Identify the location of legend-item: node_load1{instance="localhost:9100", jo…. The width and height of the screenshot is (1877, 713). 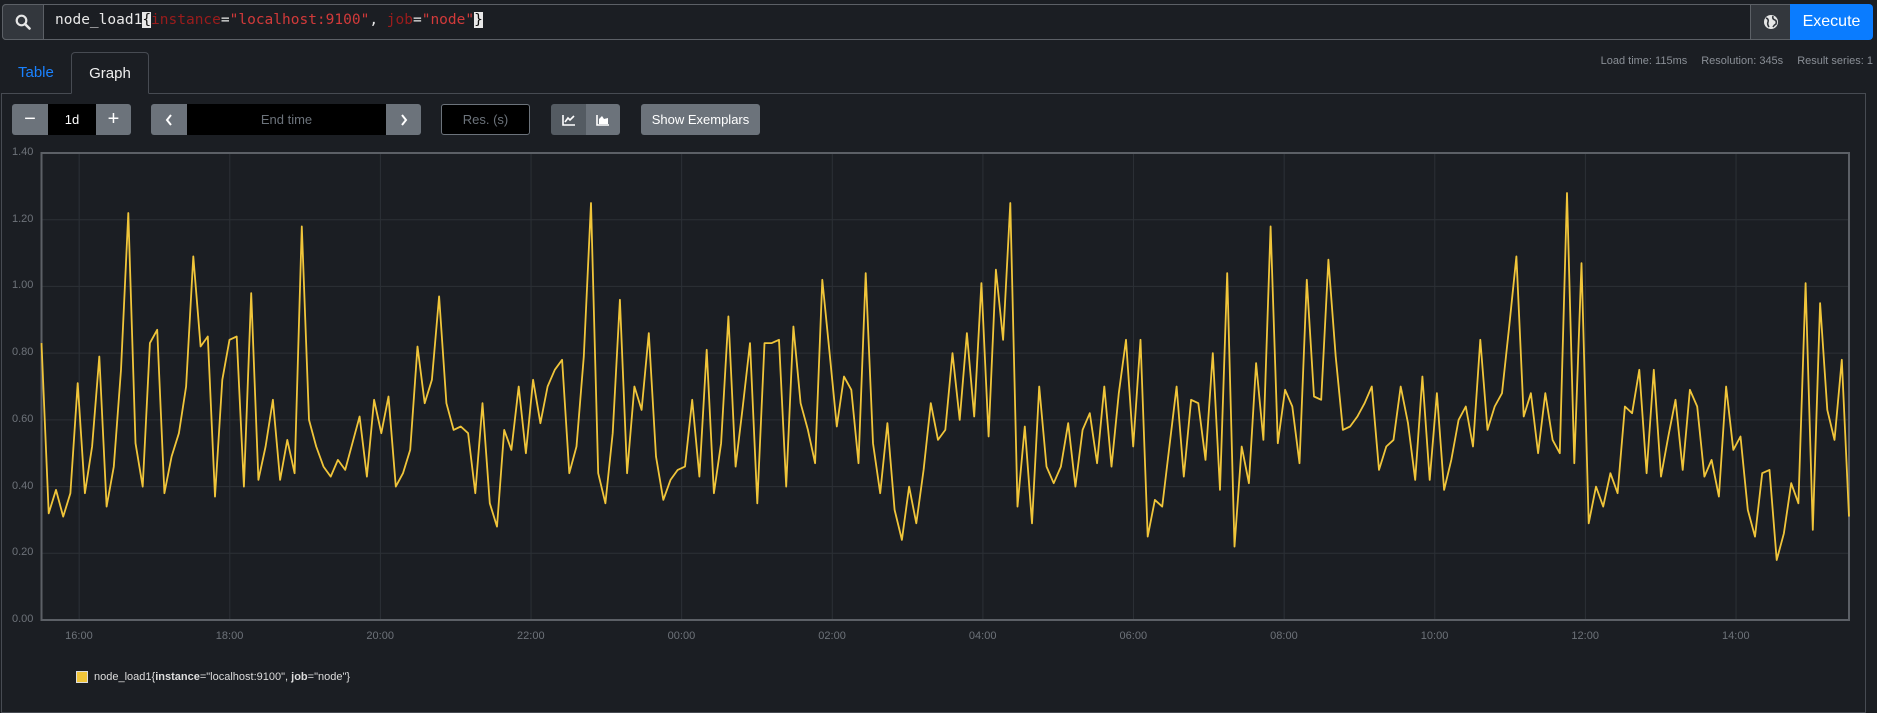
(213, 677).